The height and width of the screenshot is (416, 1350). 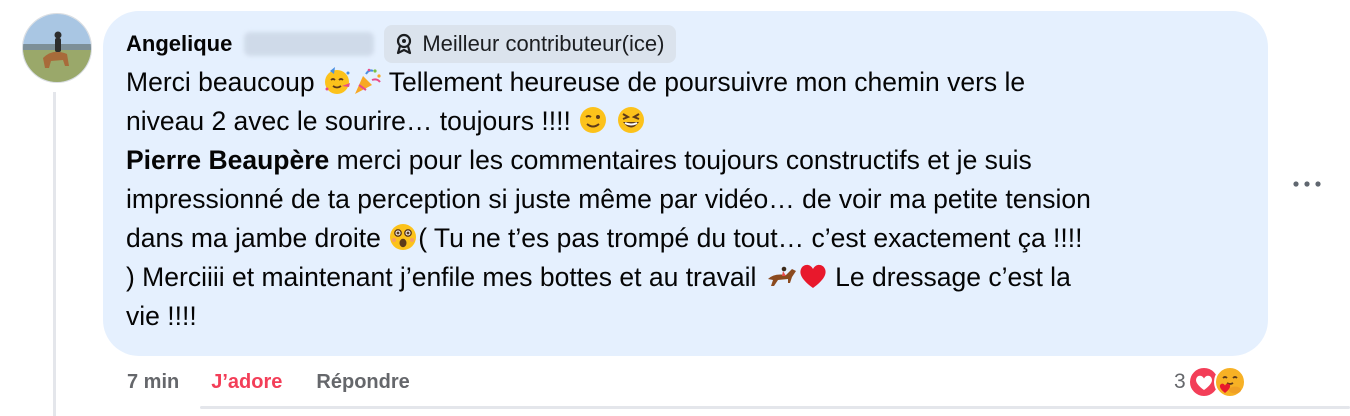 What do you see at coordinates (246, 382) in the screenshot?
I see `love-button: J’adore` at bounding box center [246, 382].